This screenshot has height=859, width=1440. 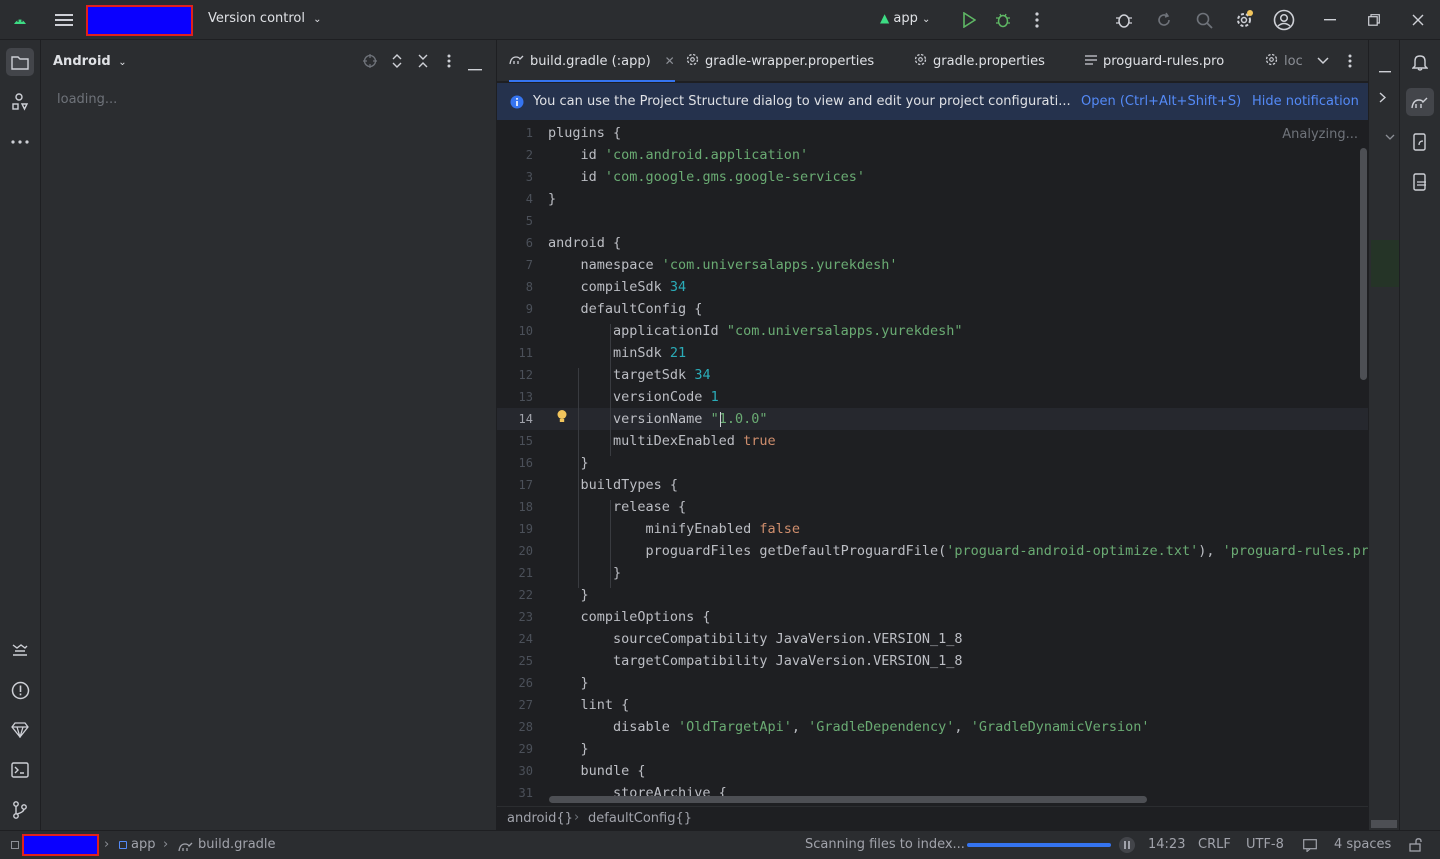 What do you see at coordinates (1416, 847) in the screenshot?
I see `lock-icon` at bounding box center [1416, 847].